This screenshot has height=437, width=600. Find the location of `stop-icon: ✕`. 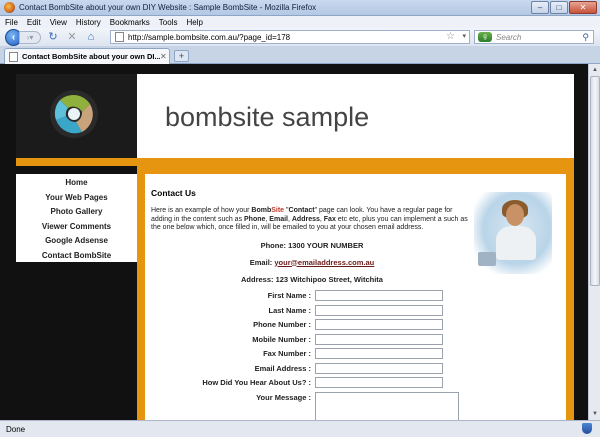

stop-icon: ✕ is located at coordinates (72, 37).